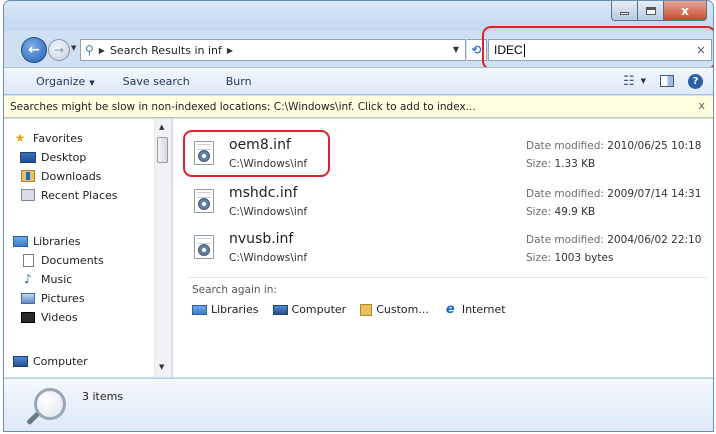 This screenshot has height=434, width=716. I want to click on magnifier-handle, so click(33, 418).